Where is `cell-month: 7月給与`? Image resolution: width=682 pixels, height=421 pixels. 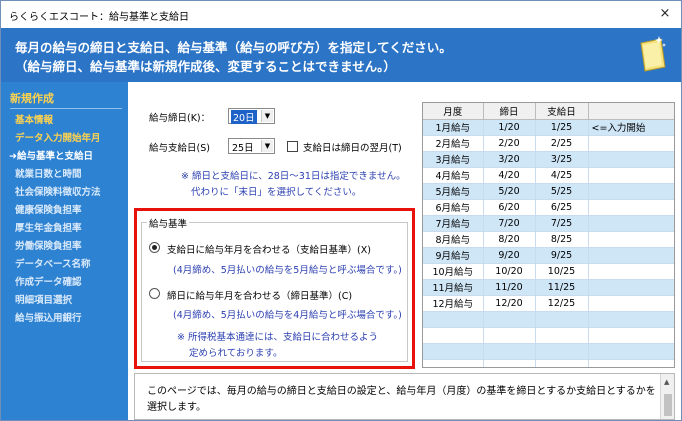 cell-month: 7月給与 is located at coordinates (453, 223).